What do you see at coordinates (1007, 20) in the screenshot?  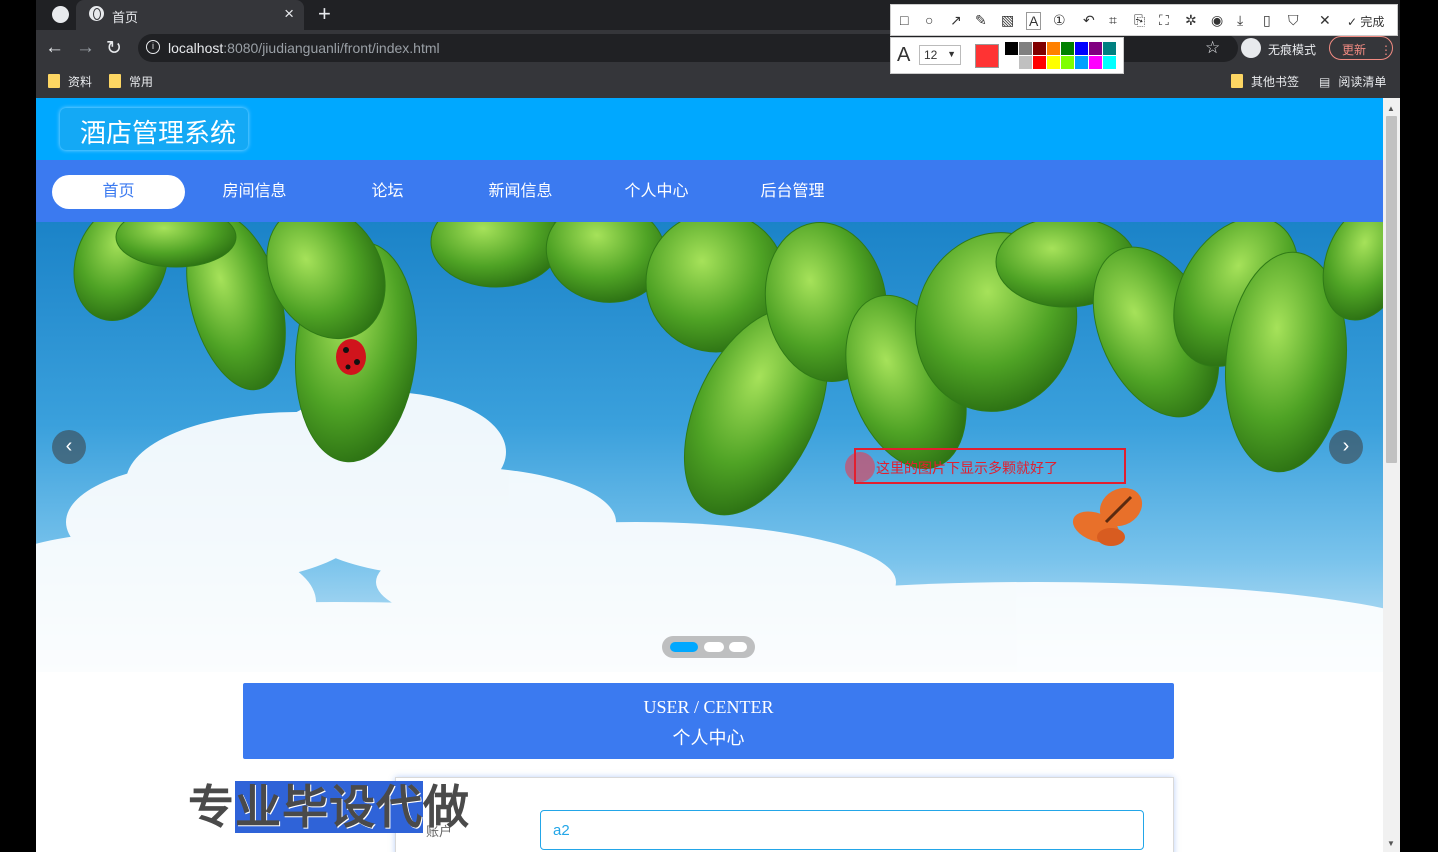 I see `mosaic-tool-icon: ▧` at bounding box center [1007, 20].